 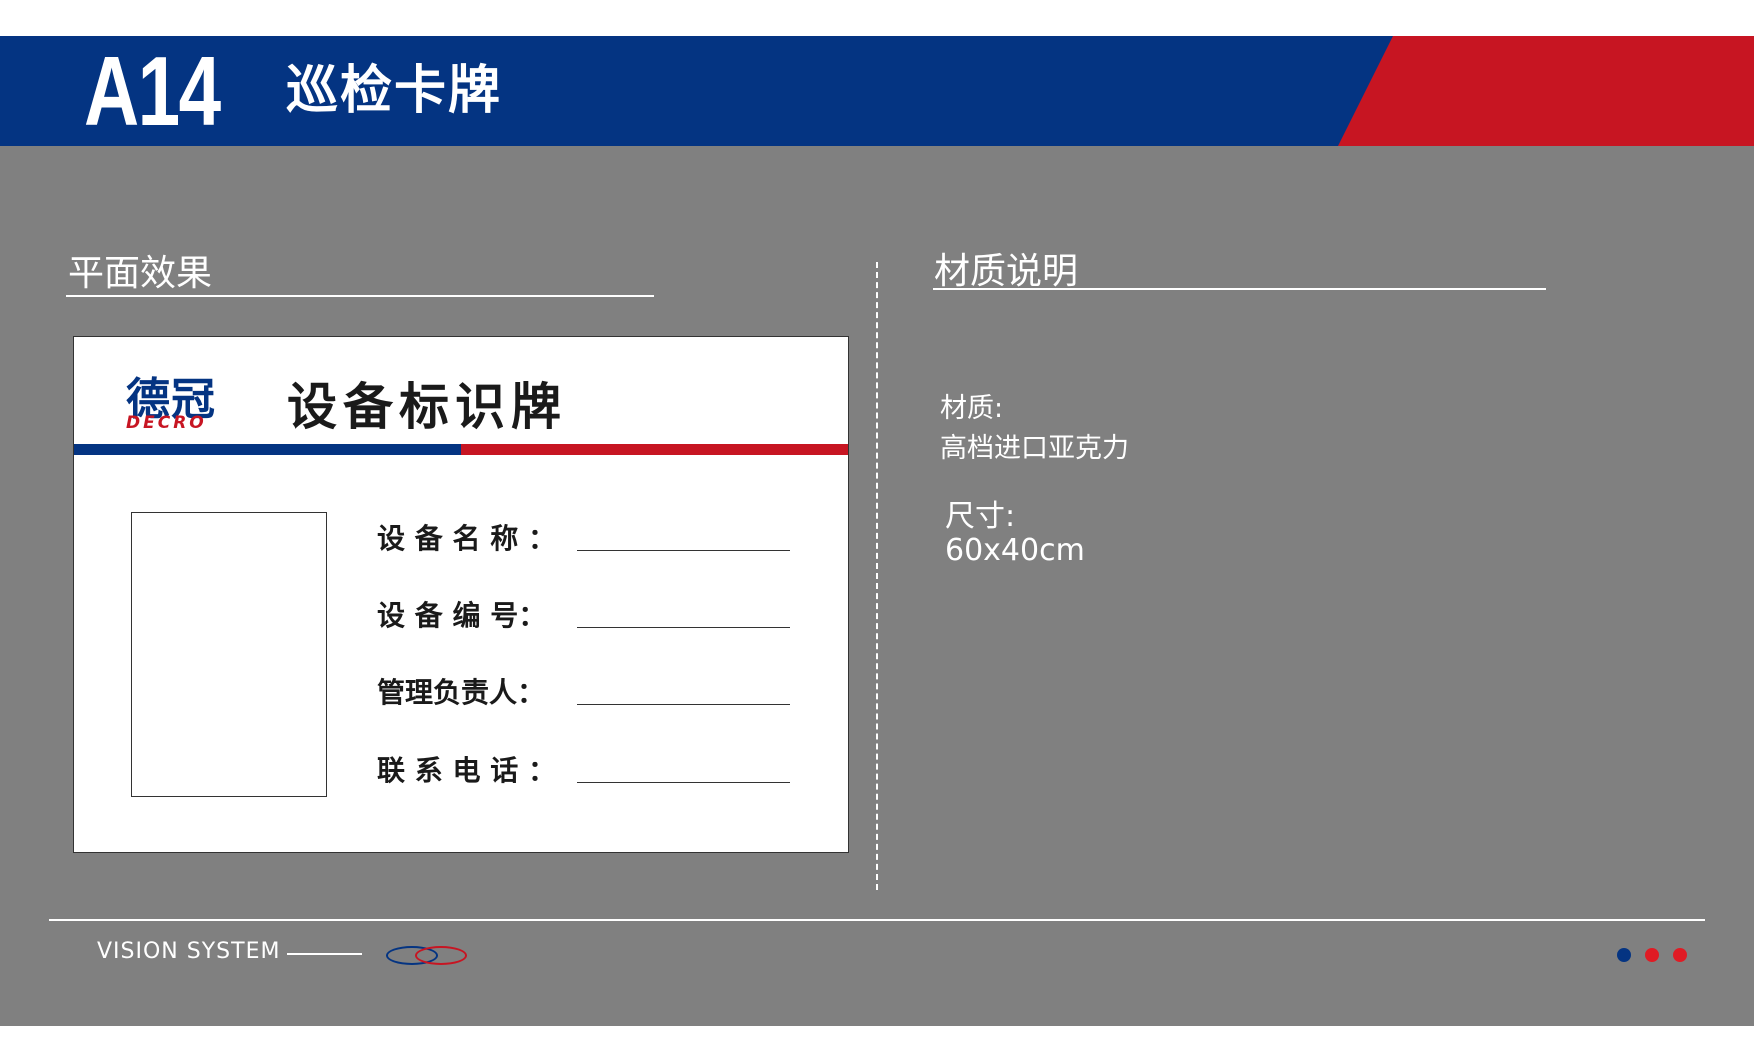 I want to click on material-label: 材质:, so click(x=972, y=408).